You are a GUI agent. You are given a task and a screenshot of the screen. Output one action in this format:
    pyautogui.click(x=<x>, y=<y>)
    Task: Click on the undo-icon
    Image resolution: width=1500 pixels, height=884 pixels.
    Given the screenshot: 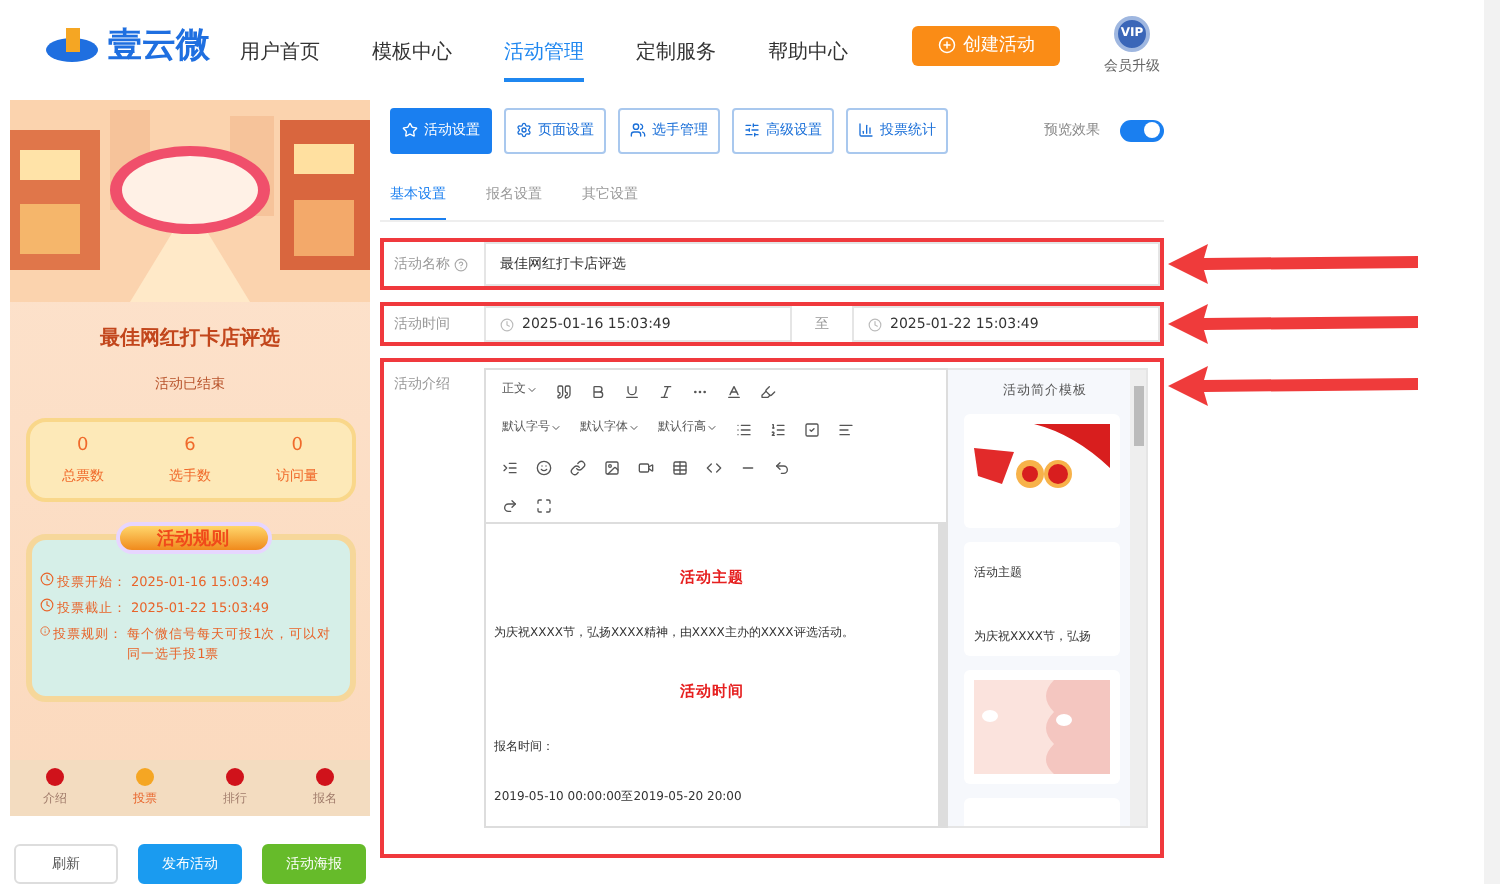 What is the action you would take?
    pyautogui.click(x=782, y=468)
    